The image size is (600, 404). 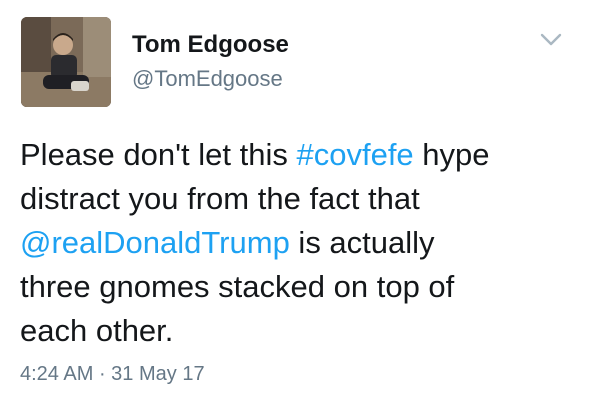 I want to click on avatar, so click(x=66, y=62).